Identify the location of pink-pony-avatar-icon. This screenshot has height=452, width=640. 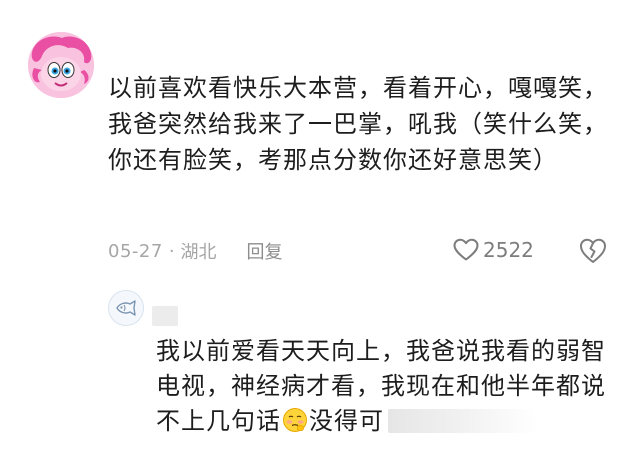
(61, 65).